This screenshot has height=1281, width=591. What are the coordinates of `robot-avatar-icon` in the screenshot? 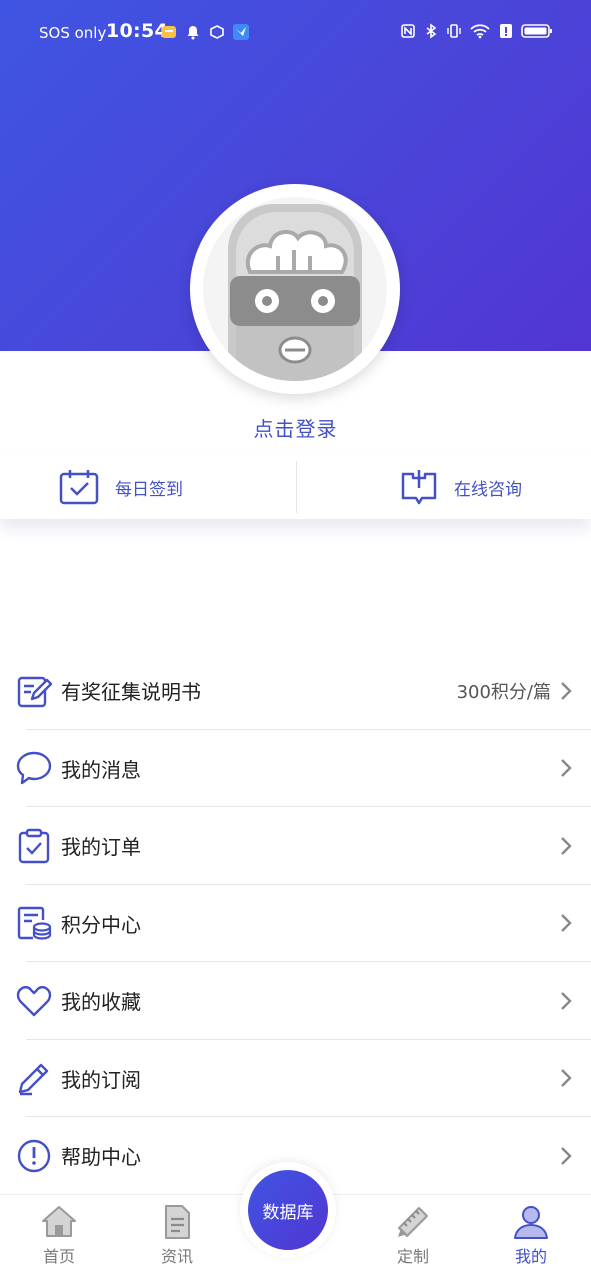 It's located at (295, 289).